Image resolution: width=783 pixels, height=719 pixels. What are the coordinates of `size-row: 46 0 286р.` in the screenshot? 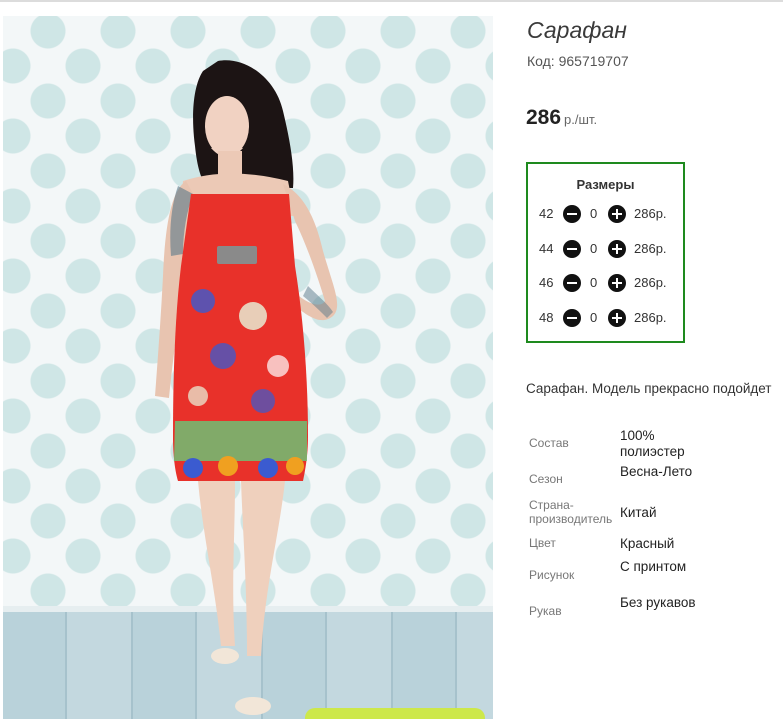 It's located at (605, 283).